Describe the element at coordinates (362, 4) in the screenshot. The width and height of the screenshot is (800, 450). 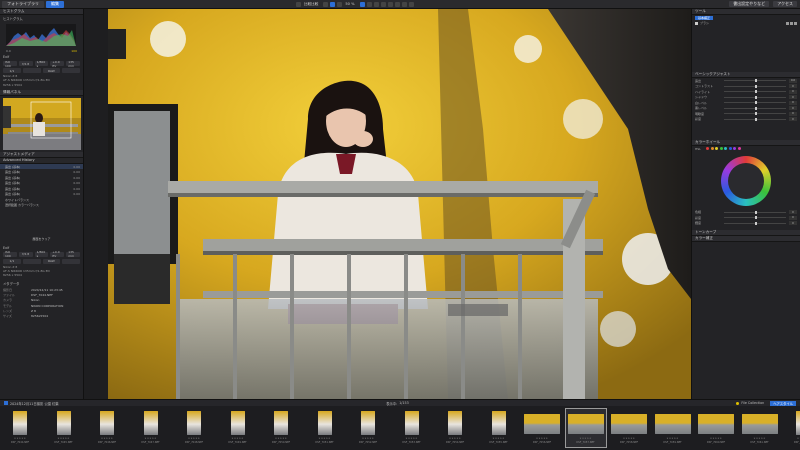
I see `crop-icon` at that location.